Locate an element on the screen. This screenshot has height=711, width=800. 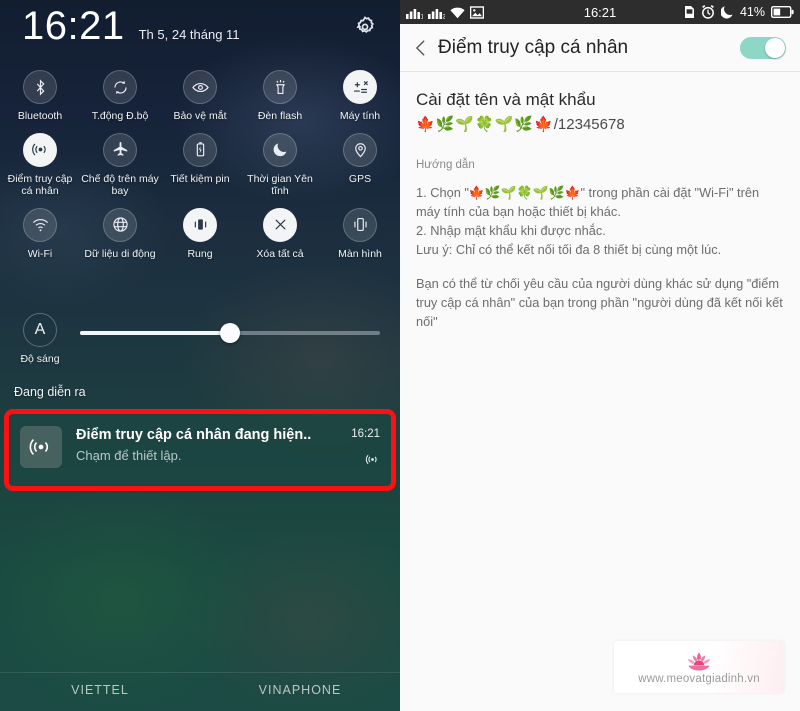
auto-brightness-icon: A is located at coordinates (40, 330).